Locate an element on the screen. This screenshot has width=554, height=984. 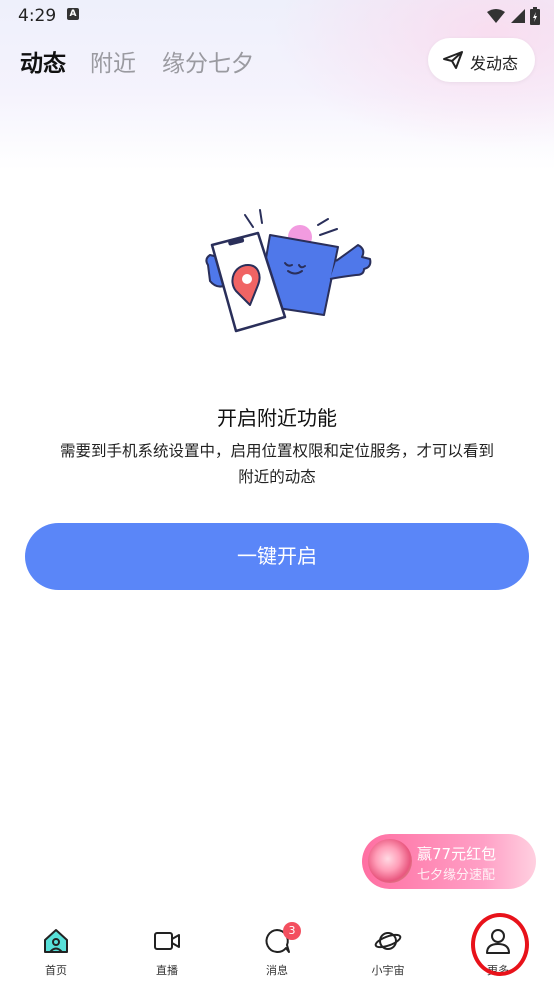
unread-badge: 3 is located at coordinates (292, 931).